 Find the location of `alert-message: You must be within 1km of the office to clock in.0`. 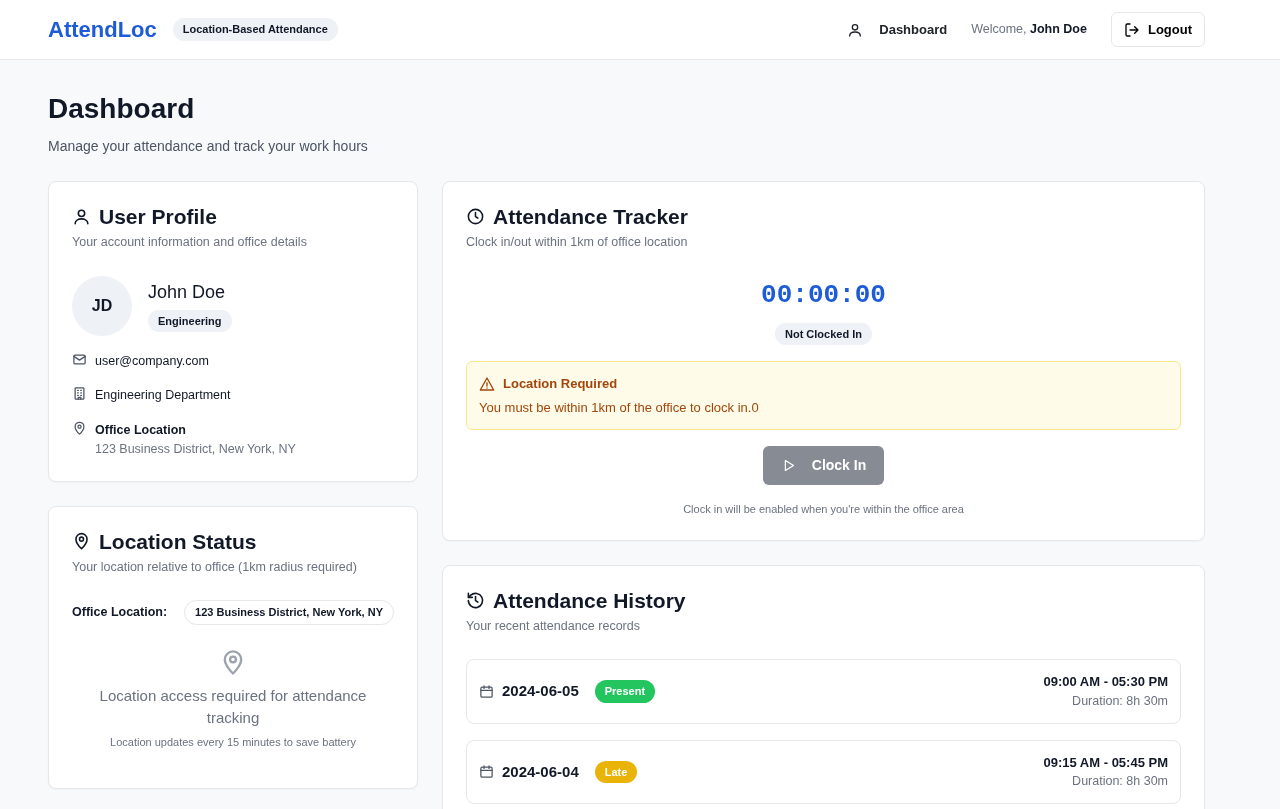

alert-message: You must be within 1km of the office to clock in.0 is located at coordinates (619, 407).